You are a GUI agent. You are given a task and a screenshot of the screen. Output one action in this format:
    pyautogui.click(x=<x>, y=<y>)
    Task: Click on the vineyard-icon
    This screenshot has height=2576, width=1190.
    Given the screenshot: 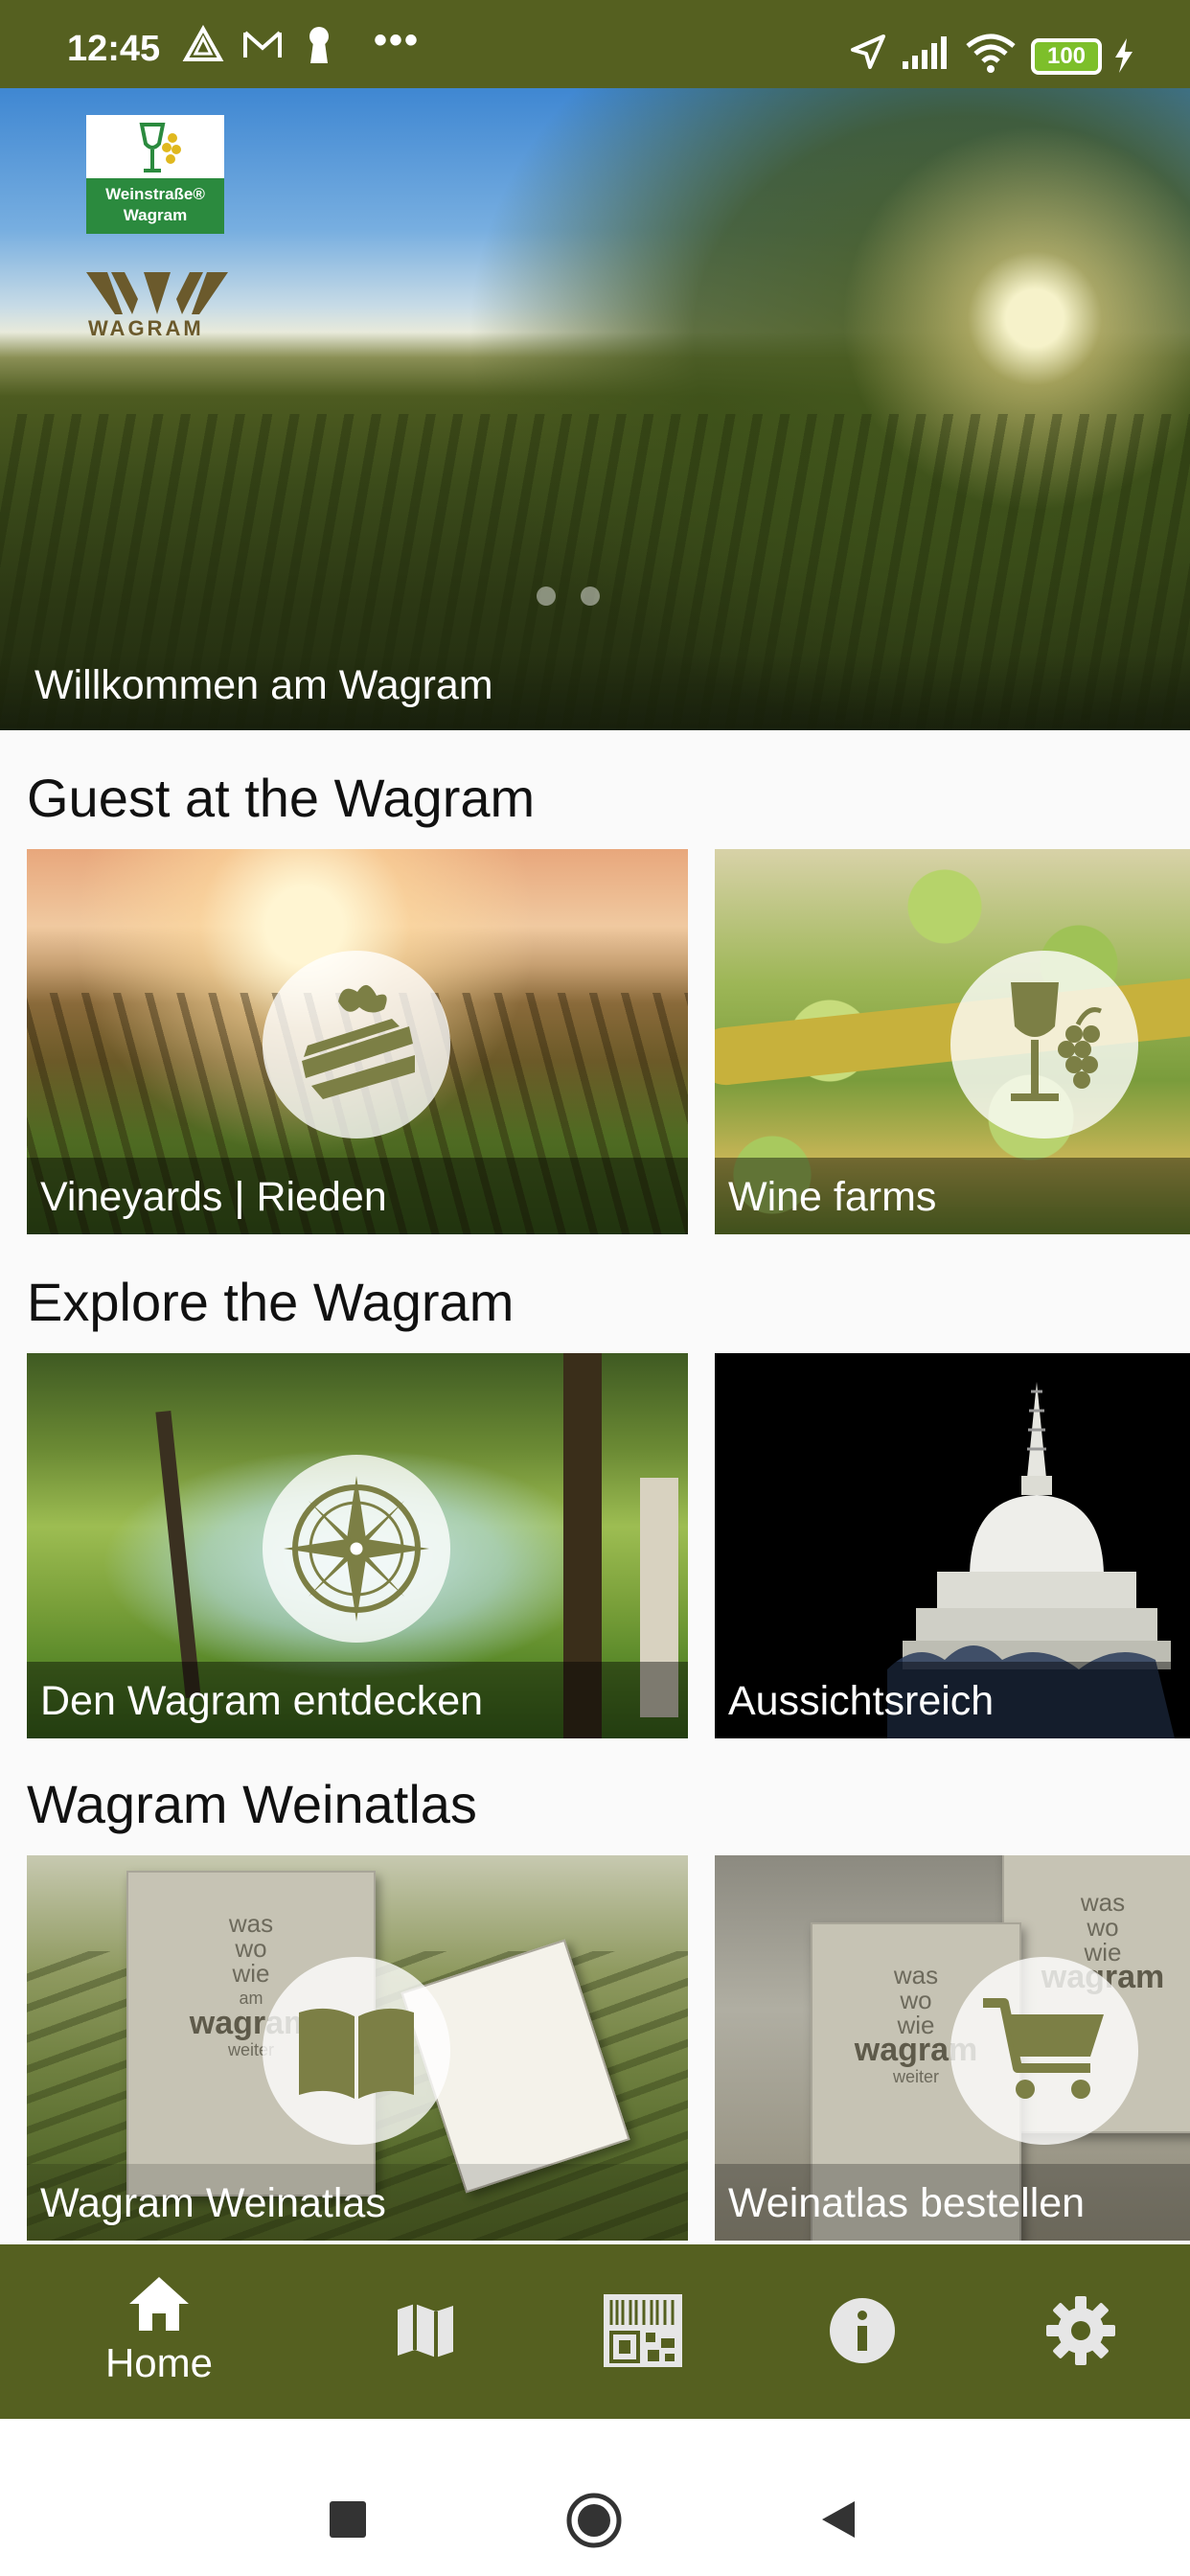 What is the action you would take?
    pyautogui.click(x=358, y=1041)
    